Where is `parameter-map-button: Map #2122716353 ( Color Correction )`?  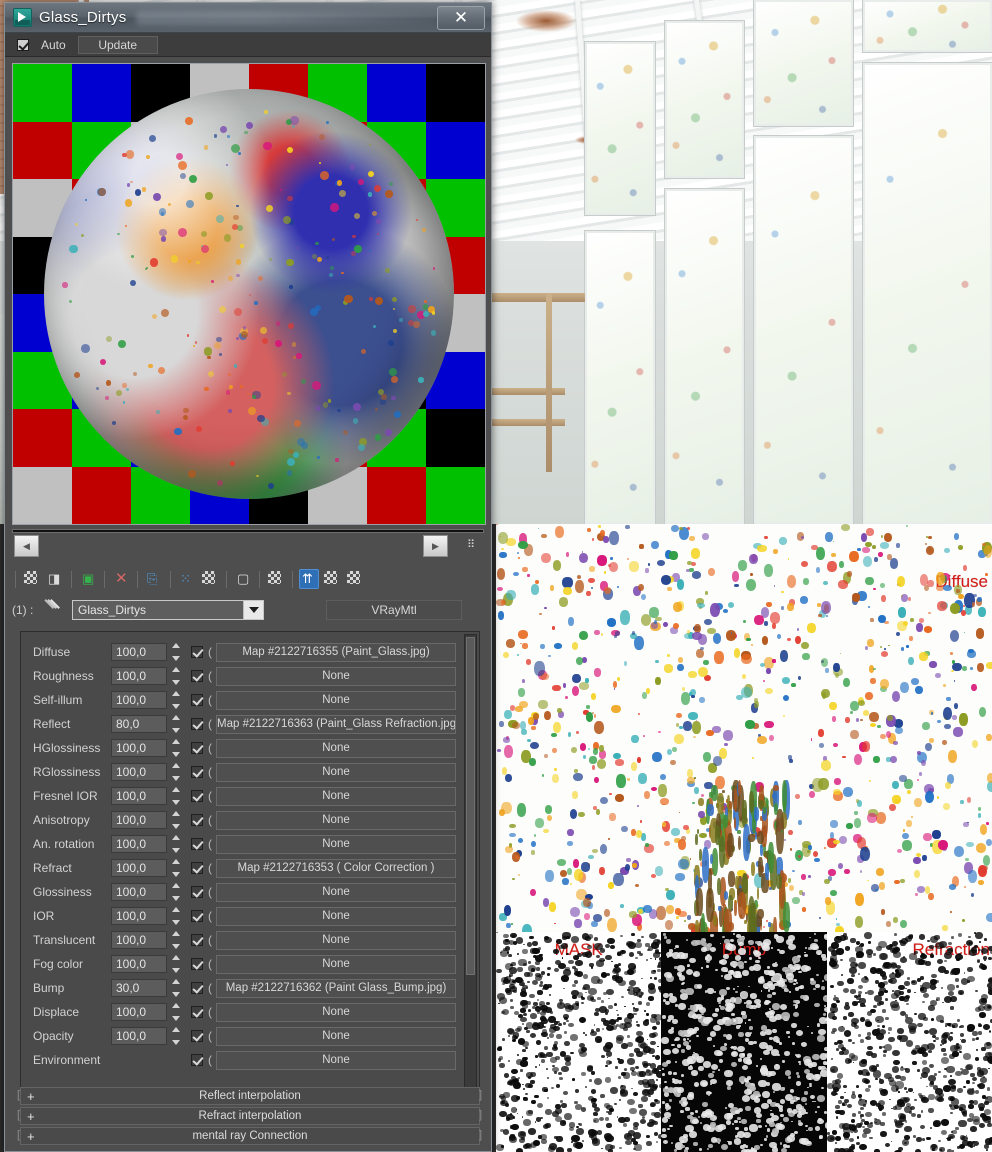 parameter-map-button: Map #2122716353 ( Color Correction ) is located at coordinates (336, 868).